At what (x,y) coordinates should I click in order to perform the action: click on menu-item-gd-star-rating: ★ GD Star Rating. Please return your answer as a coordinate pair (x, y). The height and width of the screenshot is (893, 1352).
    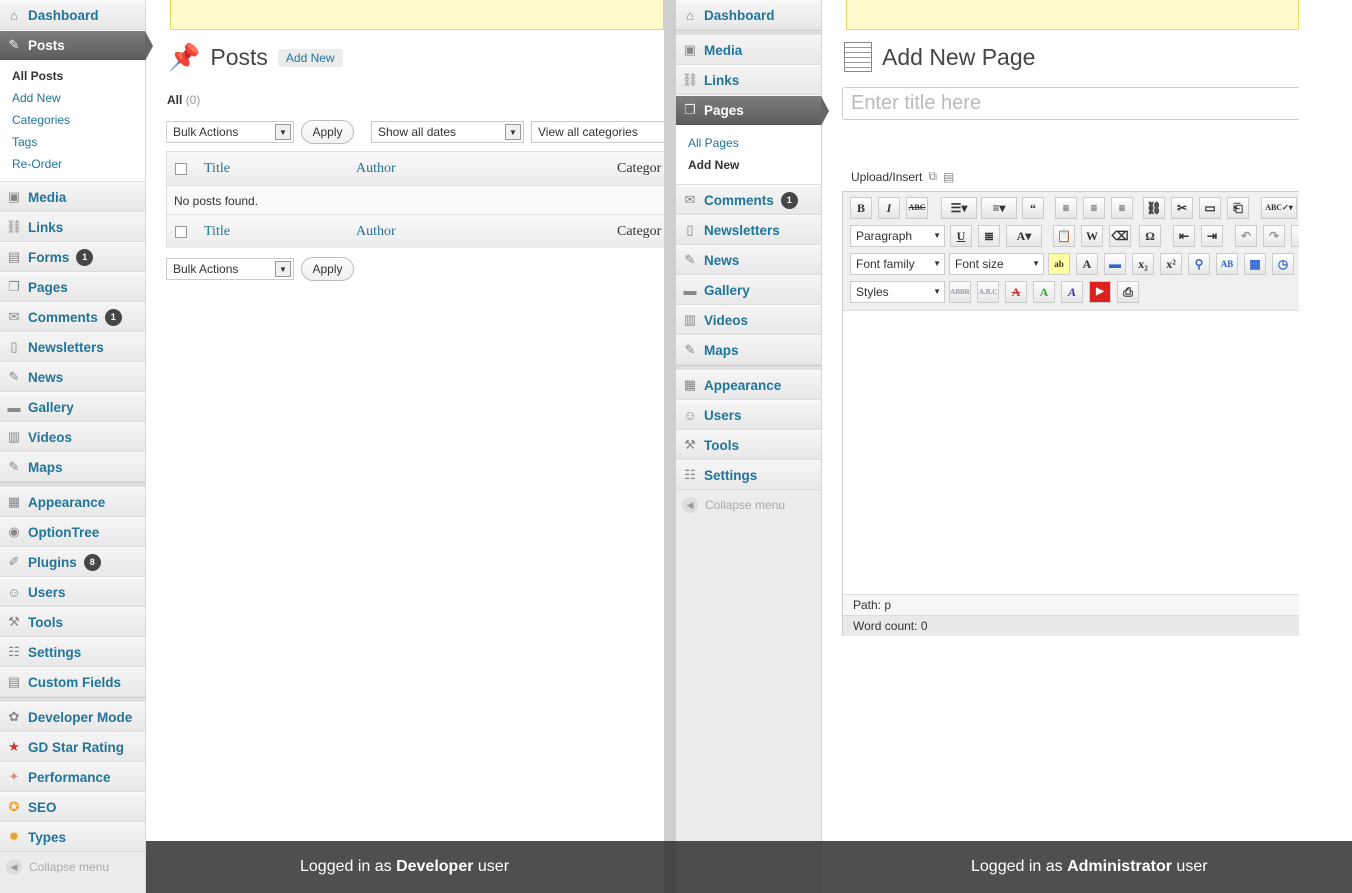
    Looking at the image, I should click on (72, 747).